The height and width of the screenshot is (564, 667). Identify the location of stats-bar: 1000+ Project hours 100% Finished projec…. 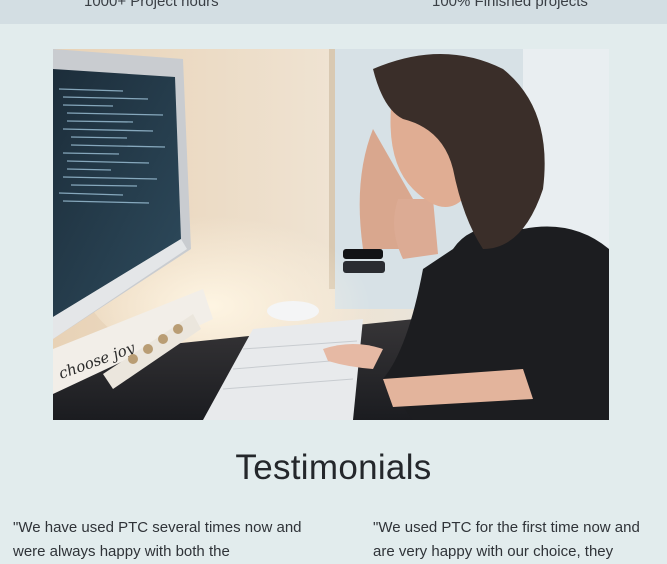
(333, 12).